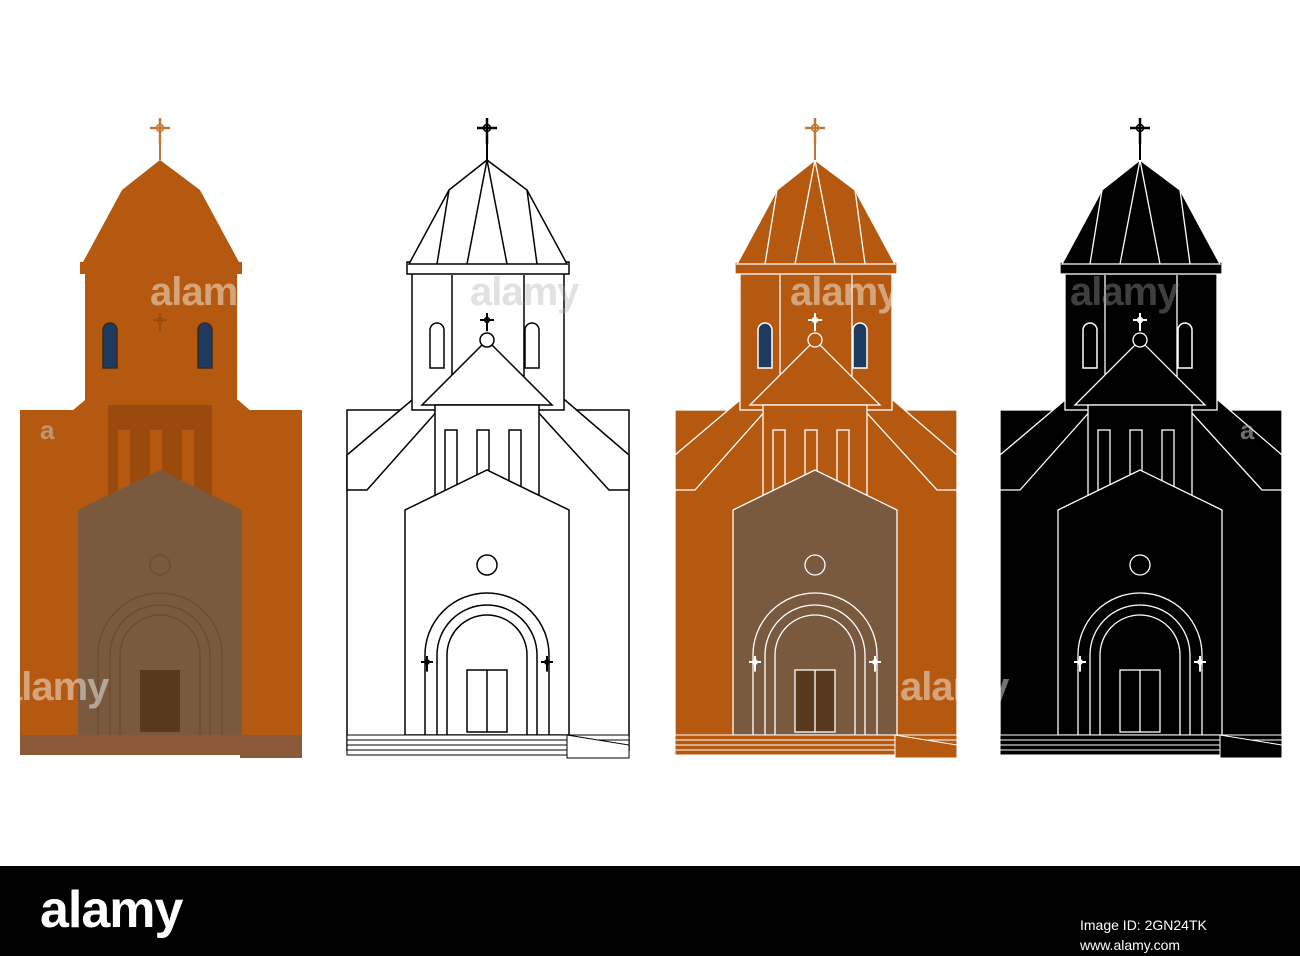  Describe the element at coordinates (1124, 292) in the screenshot. I see `watermark-4: alamy` at that location.